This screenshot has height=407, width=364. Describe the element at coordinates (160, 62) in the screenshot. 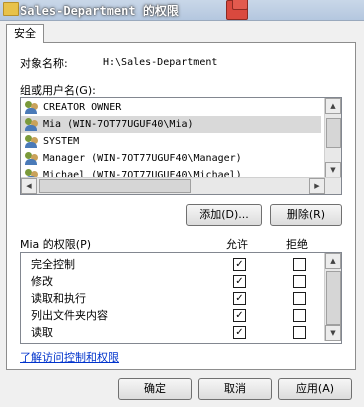

I see `object-name-value: H:\Sales-Department` at that location.